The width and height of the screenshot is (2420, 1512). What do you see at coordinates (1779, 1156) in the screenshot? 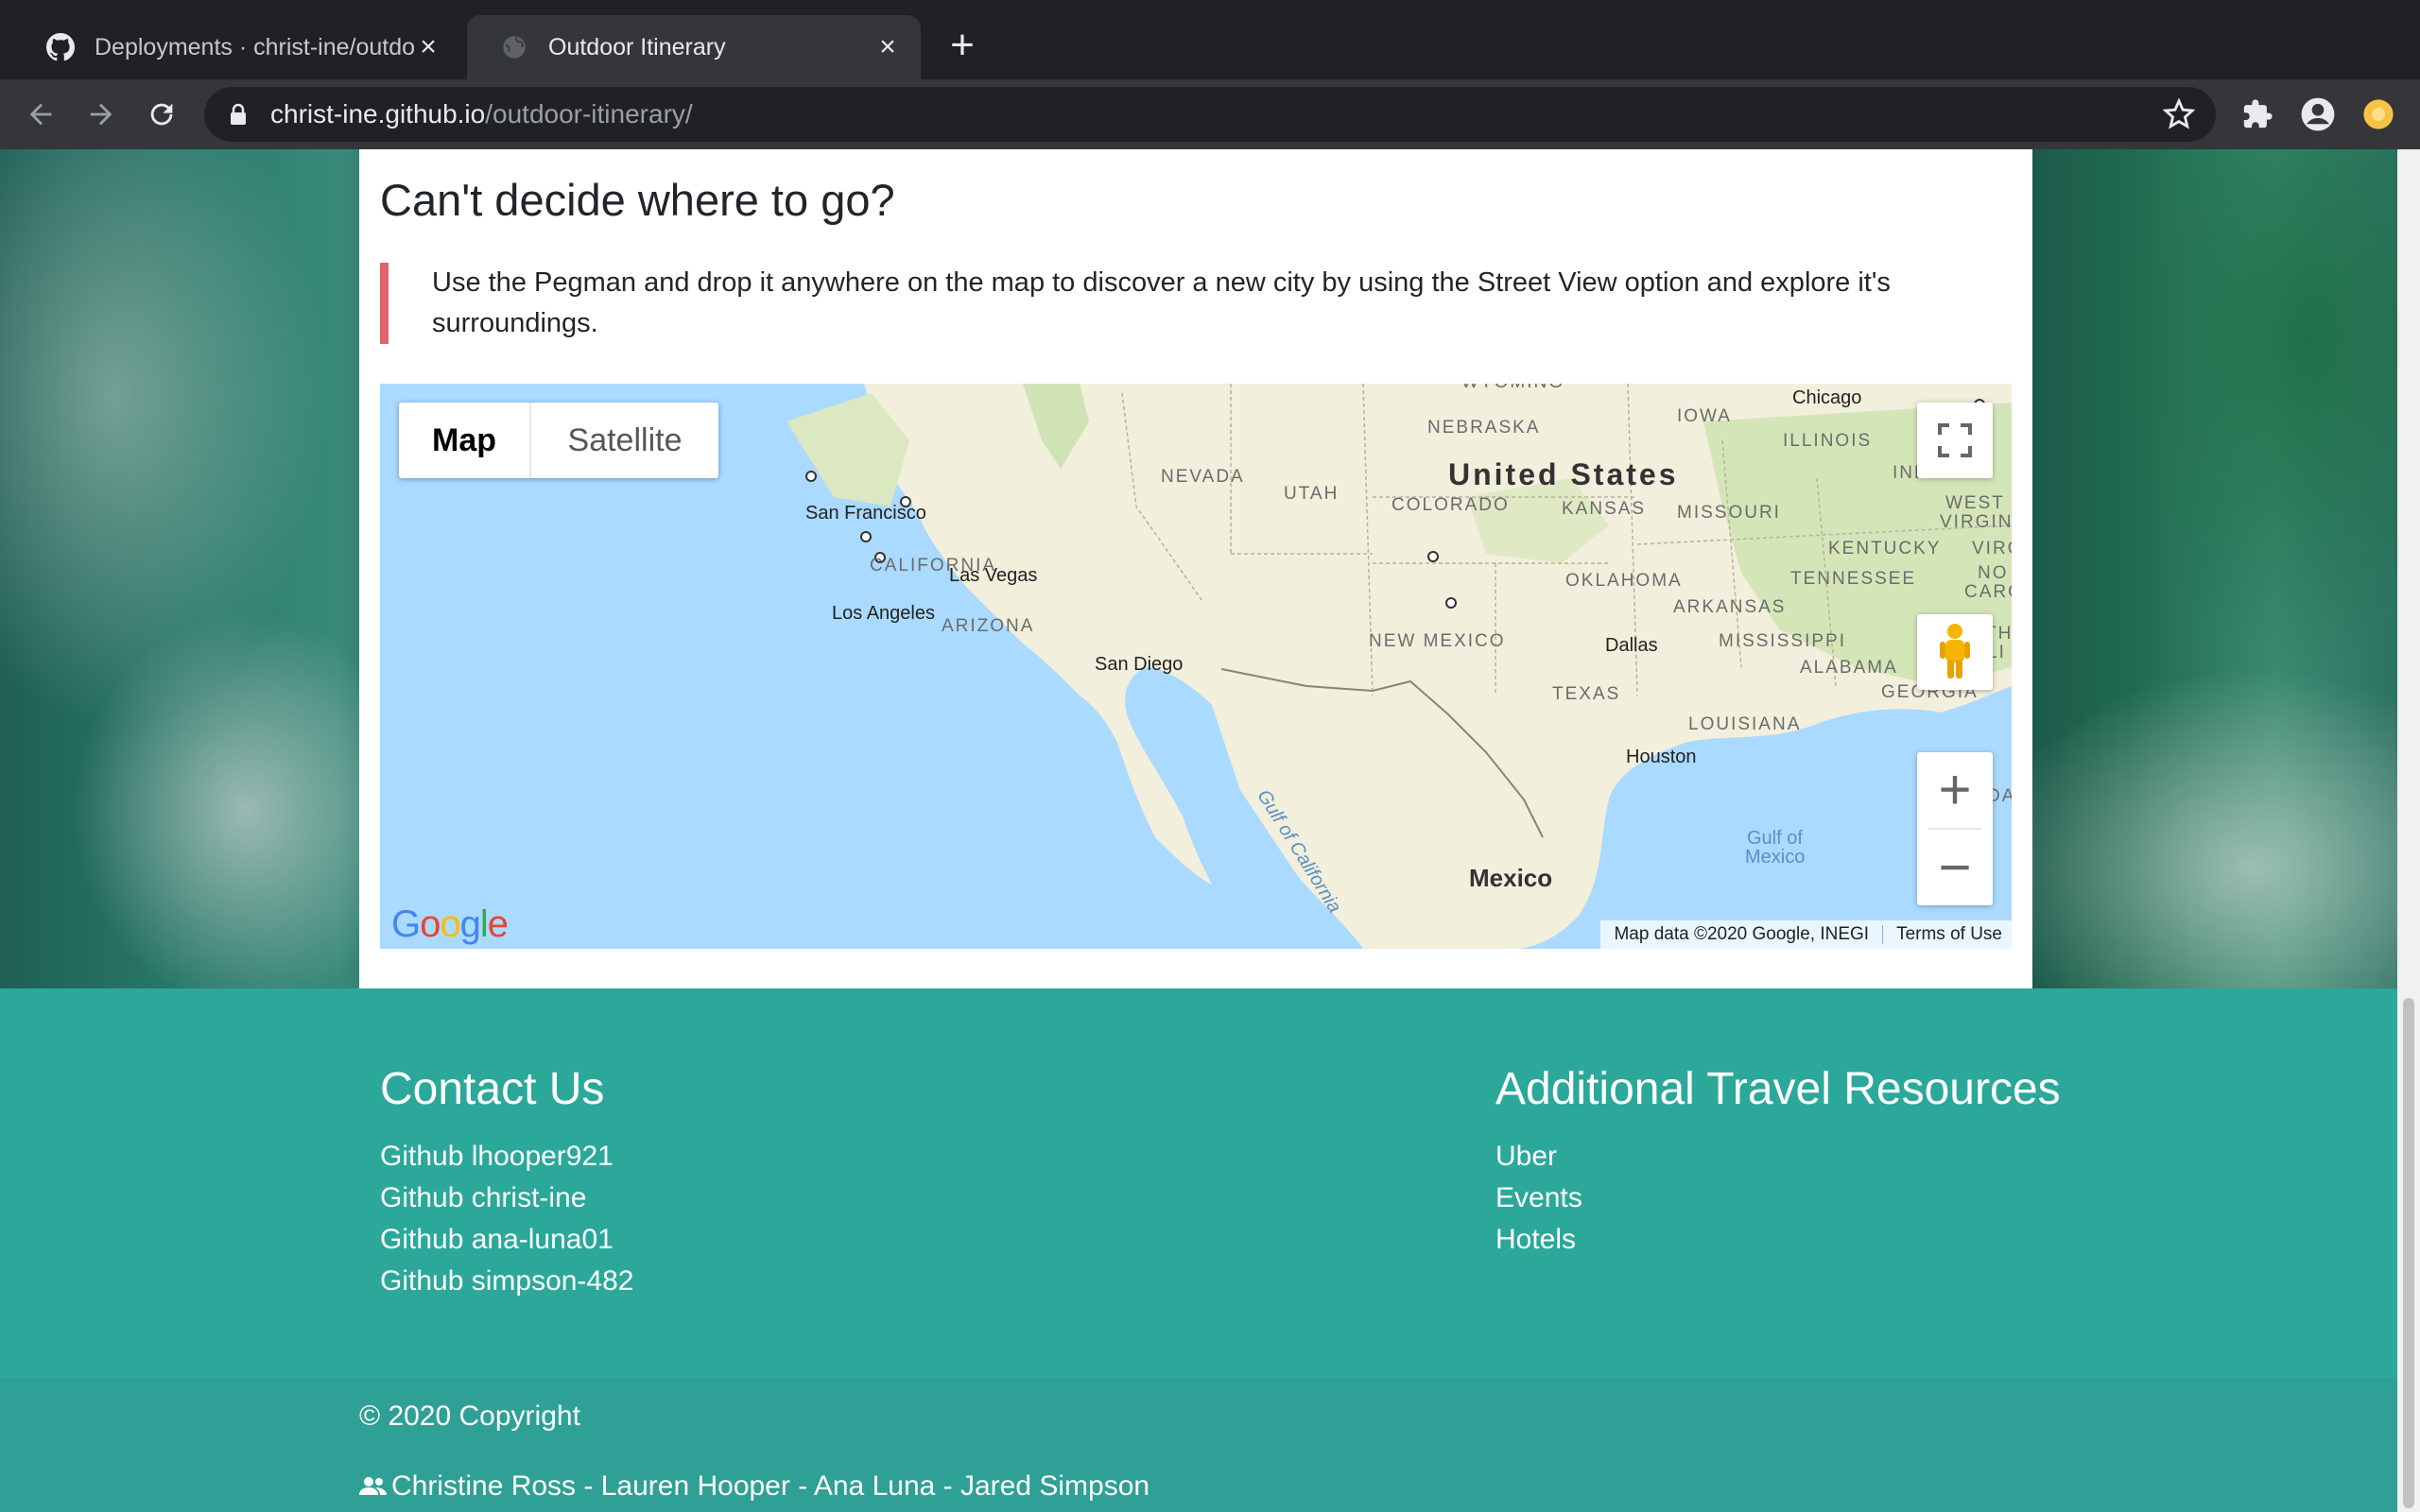
I see `resource-link-uber: Uber` at bounding box center [1779, 1156].